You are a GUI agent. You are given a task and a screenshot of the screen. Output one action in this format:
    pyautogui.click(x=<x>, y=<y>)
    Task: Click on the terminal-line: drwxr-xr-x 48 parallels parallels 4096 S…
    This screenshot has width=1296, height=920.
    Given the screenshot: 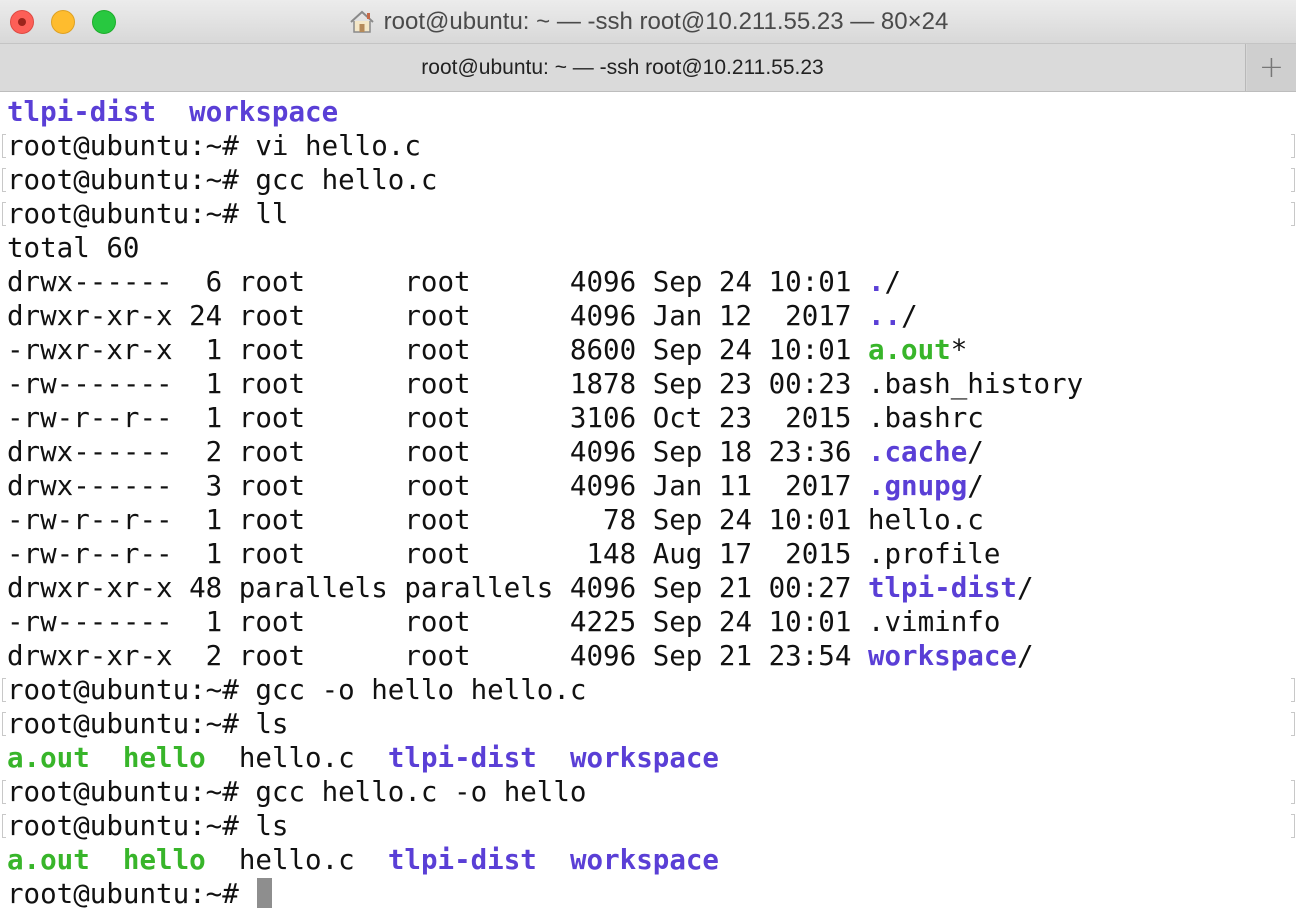 What is the action you would take?
    pyautogui.click(x=651, y=588)
    